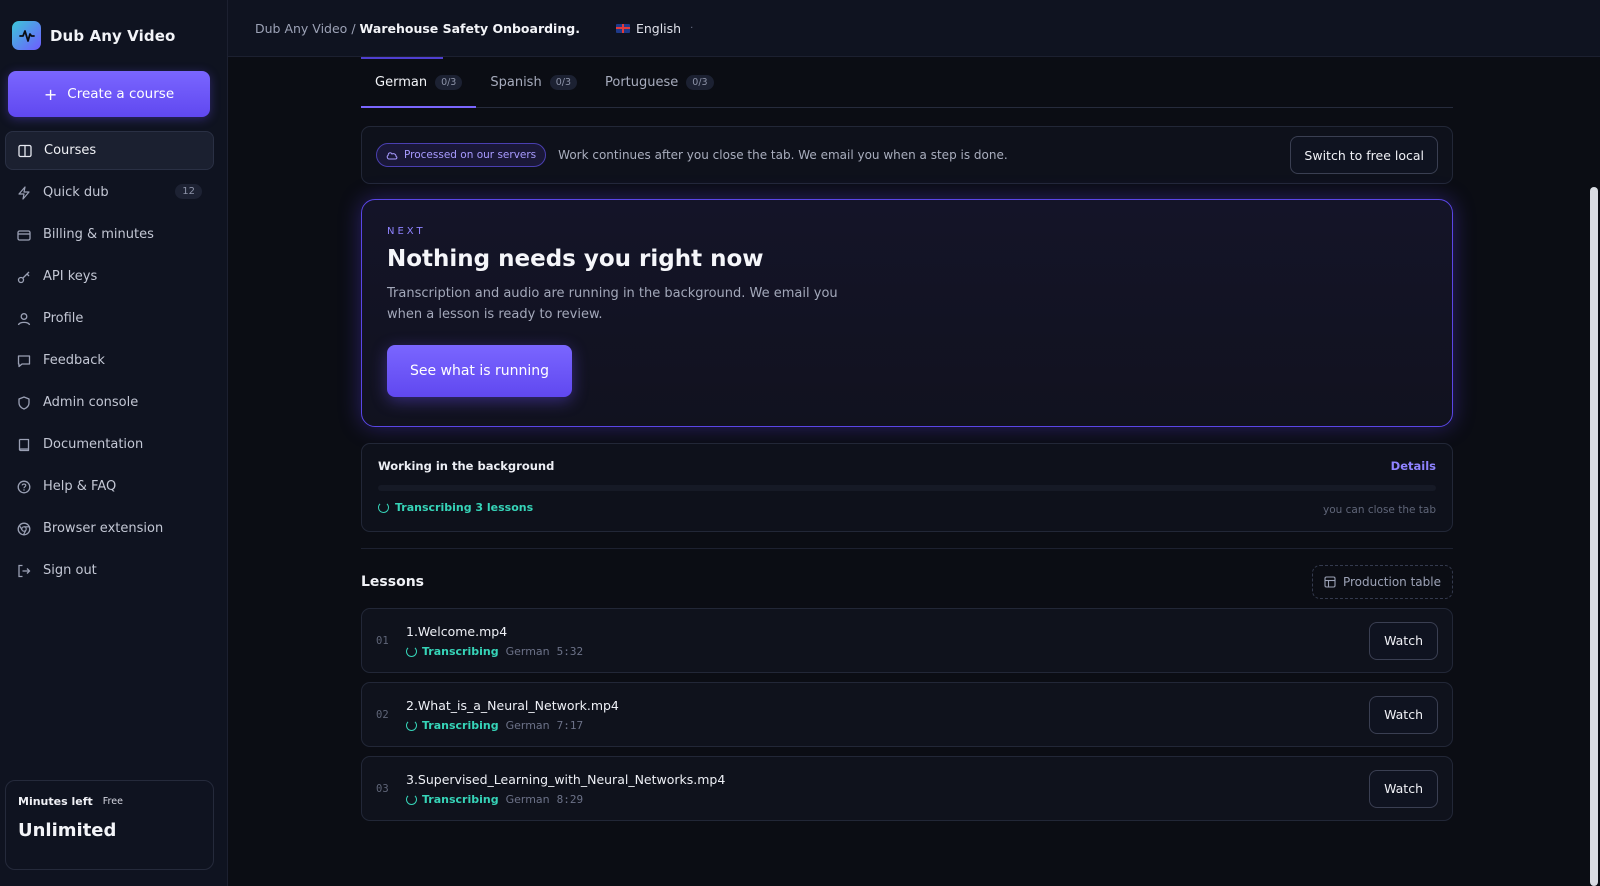 The height and width of the screenshot is (886, 1600). I want to click on sidebar-item-label: API keys, so click(70, 276).